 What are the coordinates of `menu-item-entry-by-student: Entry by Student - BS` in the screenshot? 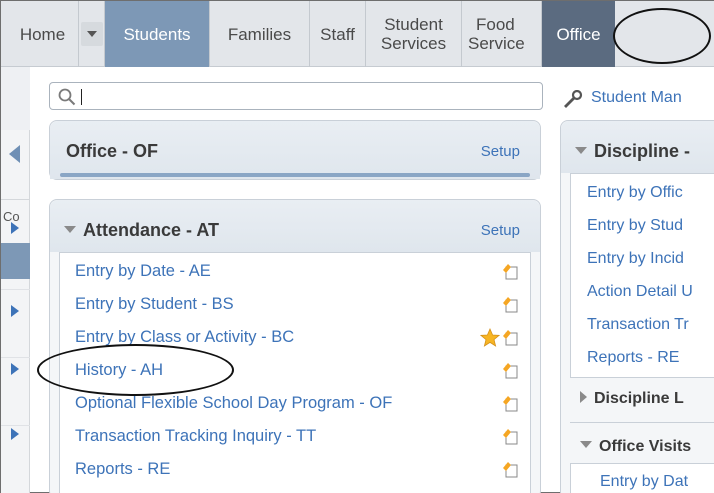 It's located at (154, 304).